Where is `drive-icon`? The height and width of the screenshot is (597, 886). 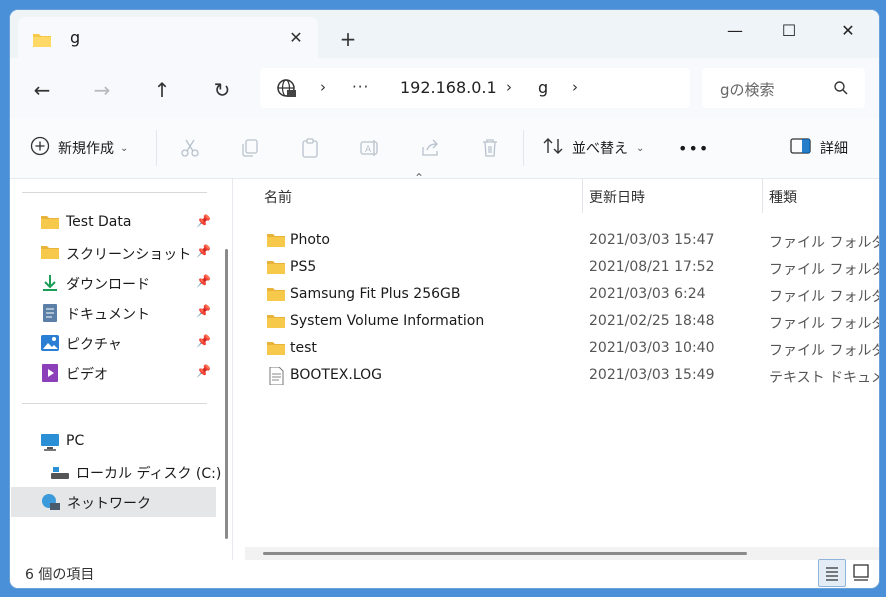
drive-icon is located at coordinates (60, 472).